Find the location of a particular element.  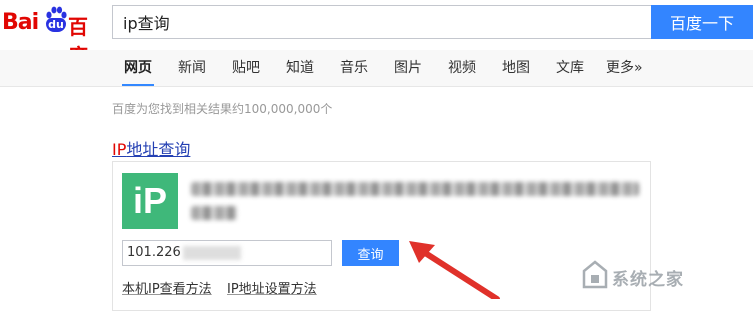

baidu-logo: Bai du 百度 is located at coordinates (54, 37).